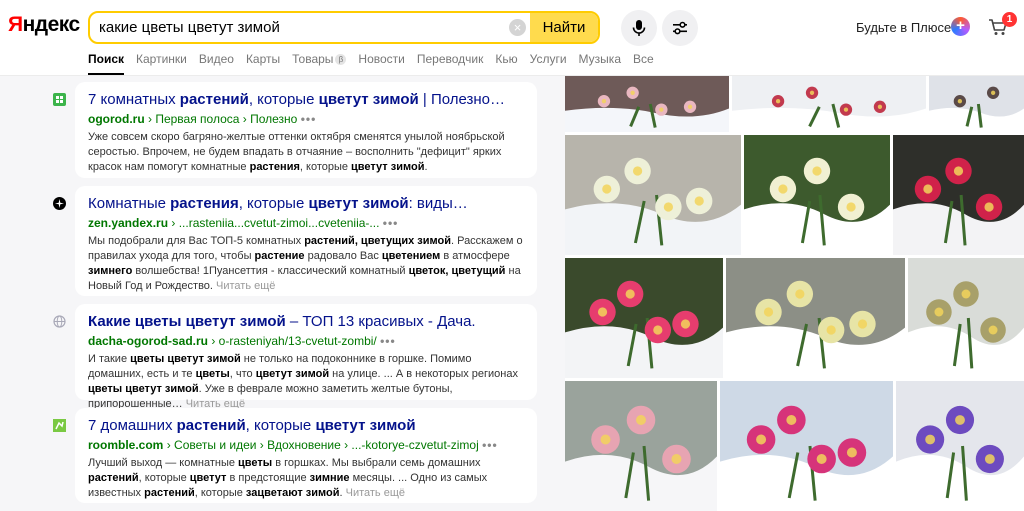 The height and width of the screenshot is (511, 1024). What do you see at coordinates (817, 195) in the screenshot?
I see `white-hellebore-closeup-photo` at bounding box center [817, 195].